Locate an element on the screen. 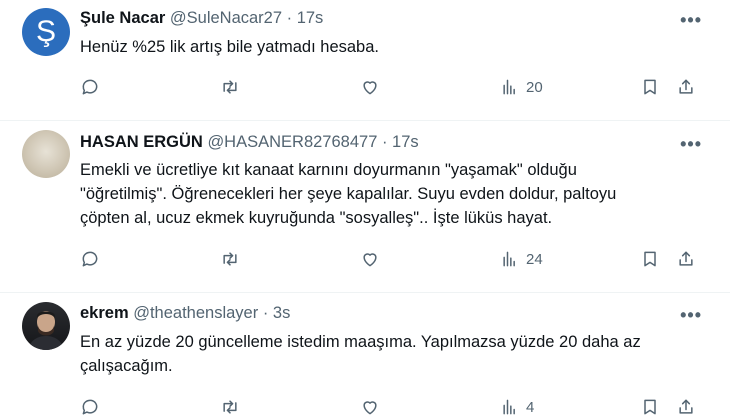  tweet-actions: 20 is located at coordinates (393, 88).